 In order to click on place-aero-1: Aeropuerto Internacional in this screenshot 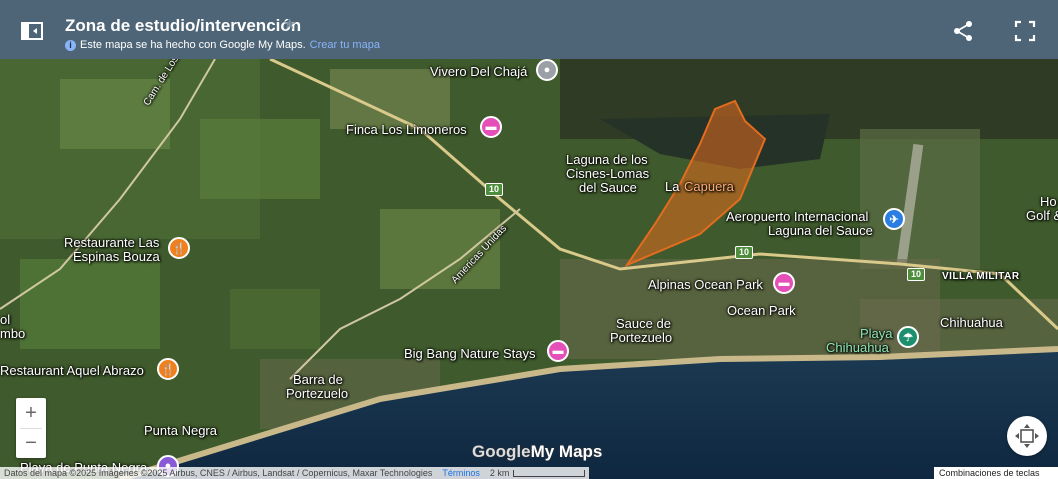, I will do `click(797, 216)`.